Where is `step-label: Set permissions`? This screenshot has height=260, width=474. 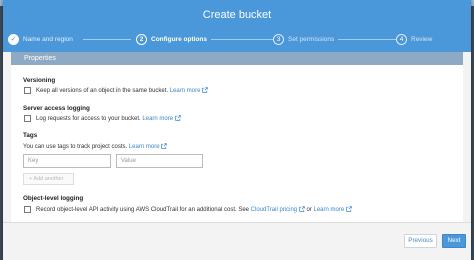 step-label: Set permissions is located at coordinates (311, 39).